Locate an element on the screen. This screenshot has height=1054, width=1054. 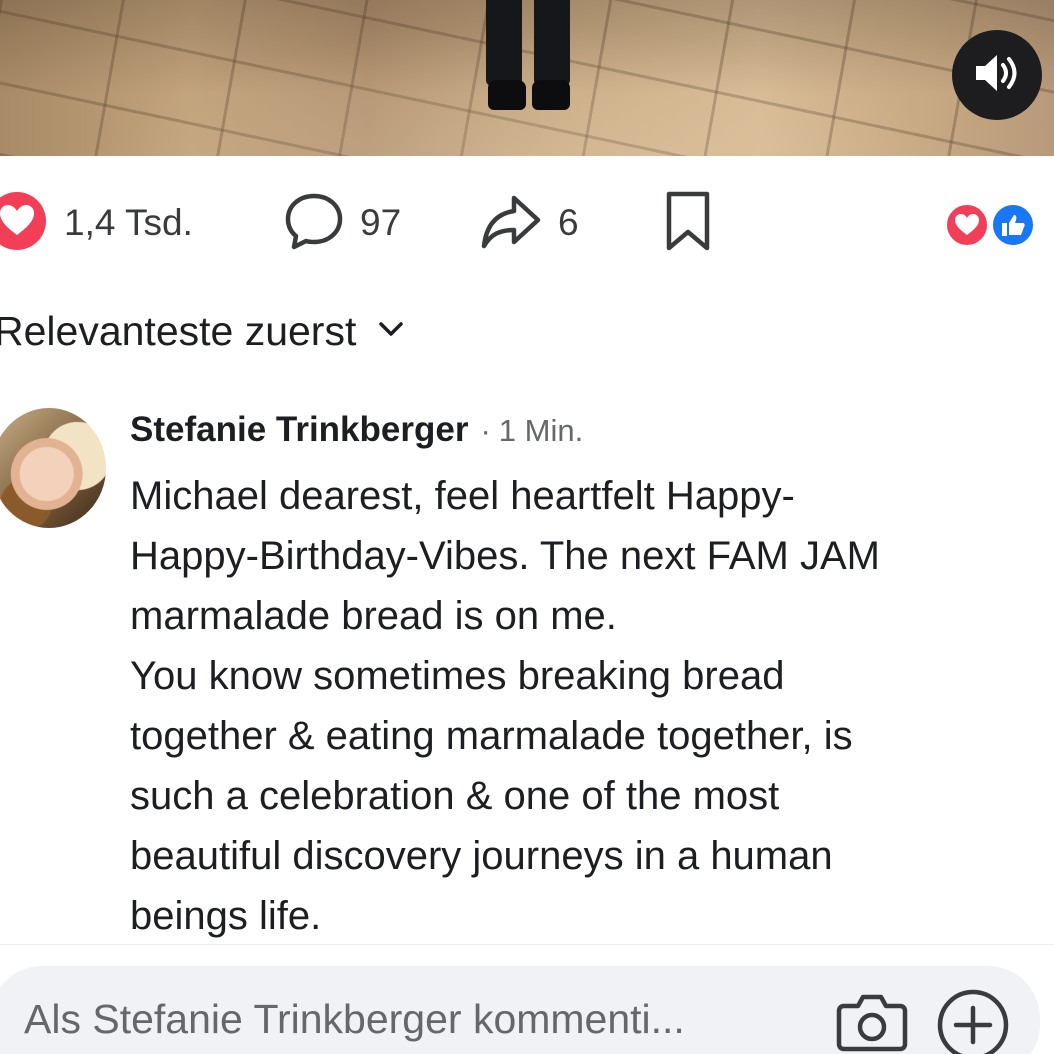
shares-count: 6 is located at coordinates (568, 222).